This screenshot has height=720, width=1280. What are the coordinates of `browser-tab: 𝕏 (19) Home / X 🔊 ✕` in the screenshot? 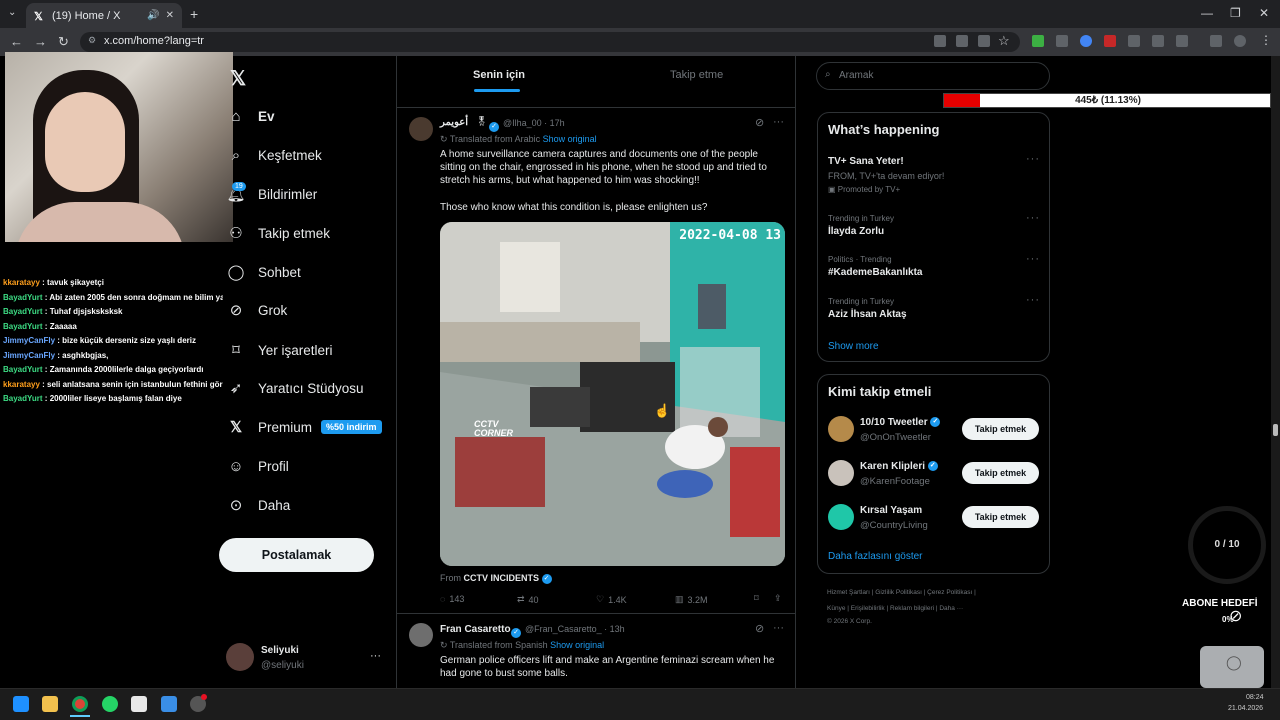 It's located at (104, 15).